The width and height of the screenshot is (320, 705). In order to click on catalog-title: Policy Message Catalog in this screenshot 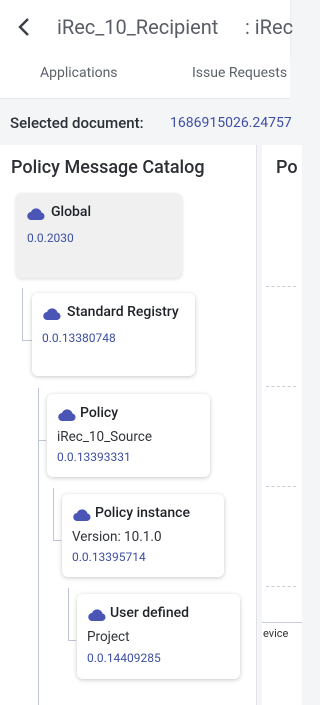, I will do `click(108, 167)`.